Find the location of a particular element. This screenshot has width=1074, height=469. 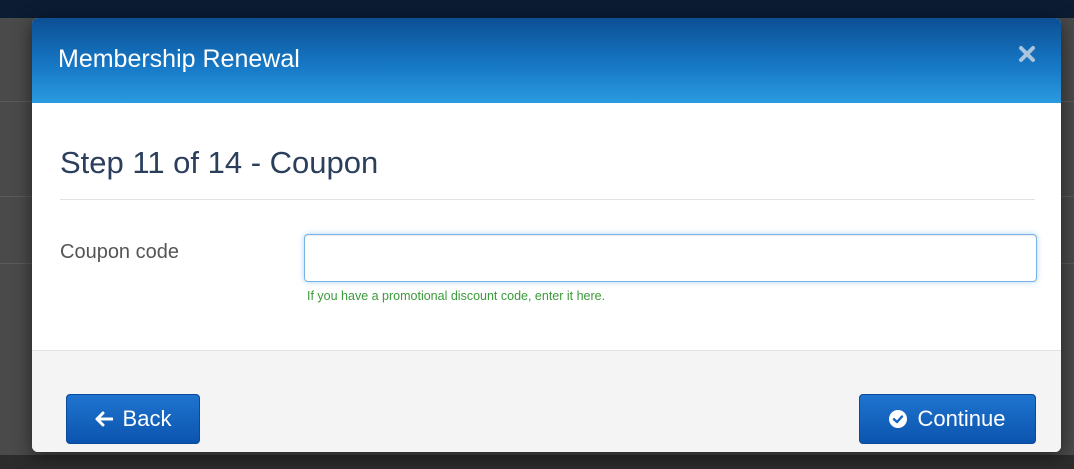

divider is located at coordinates (547, 199).